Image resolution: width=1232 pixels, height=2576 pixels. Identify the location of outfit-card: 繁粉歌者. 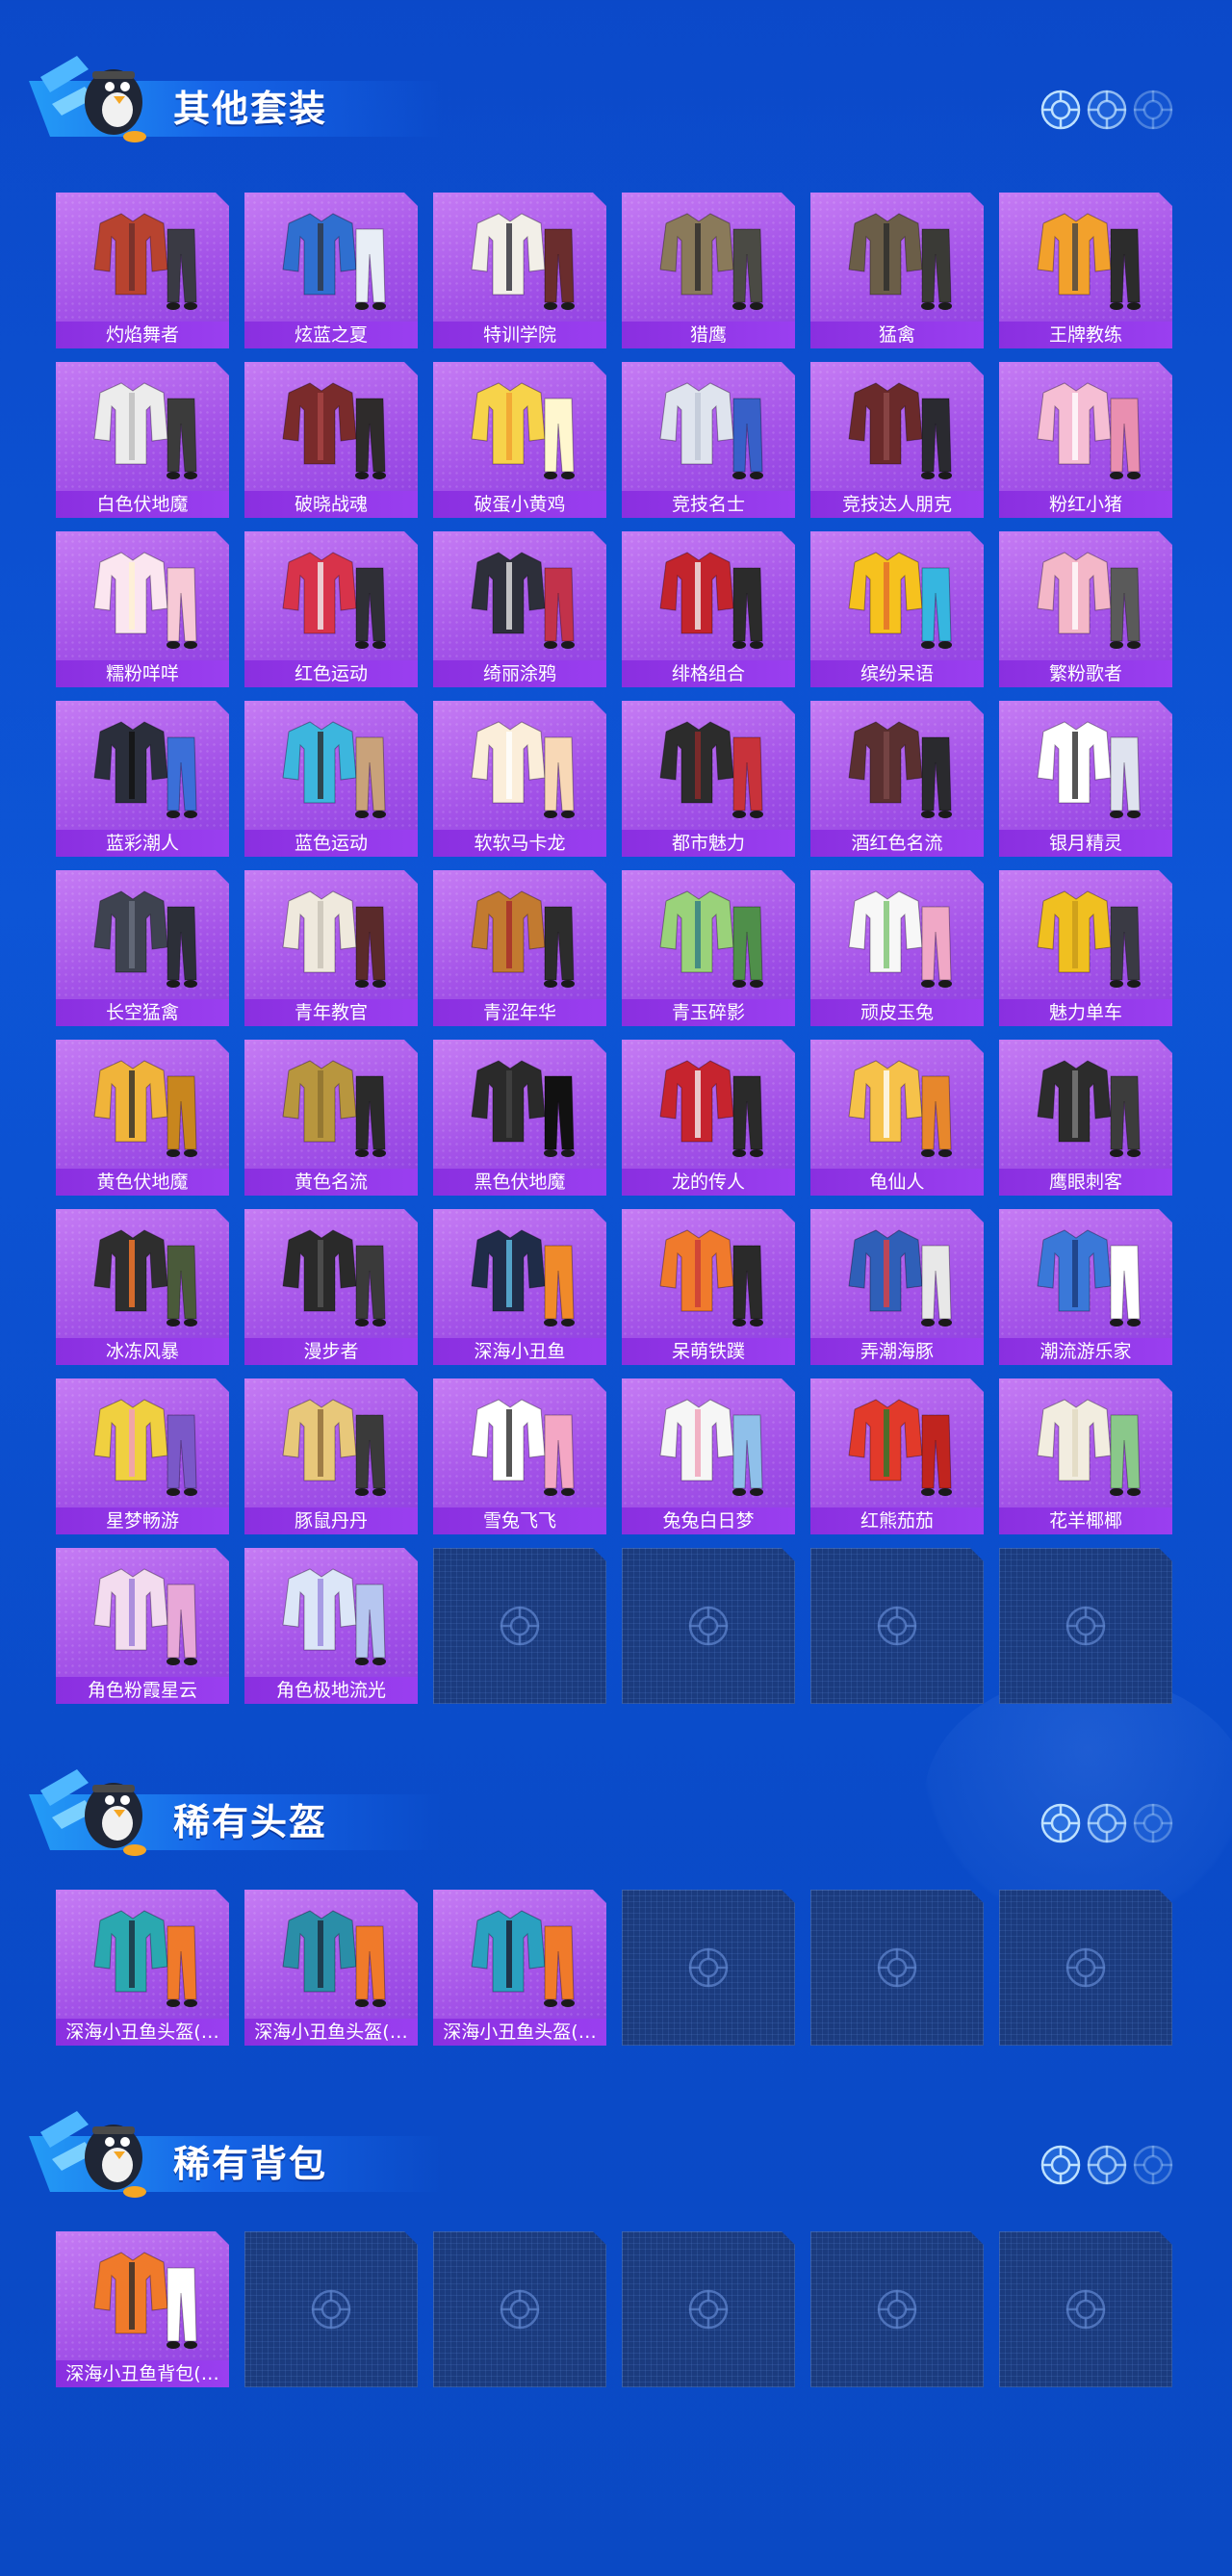
(1085, 609).